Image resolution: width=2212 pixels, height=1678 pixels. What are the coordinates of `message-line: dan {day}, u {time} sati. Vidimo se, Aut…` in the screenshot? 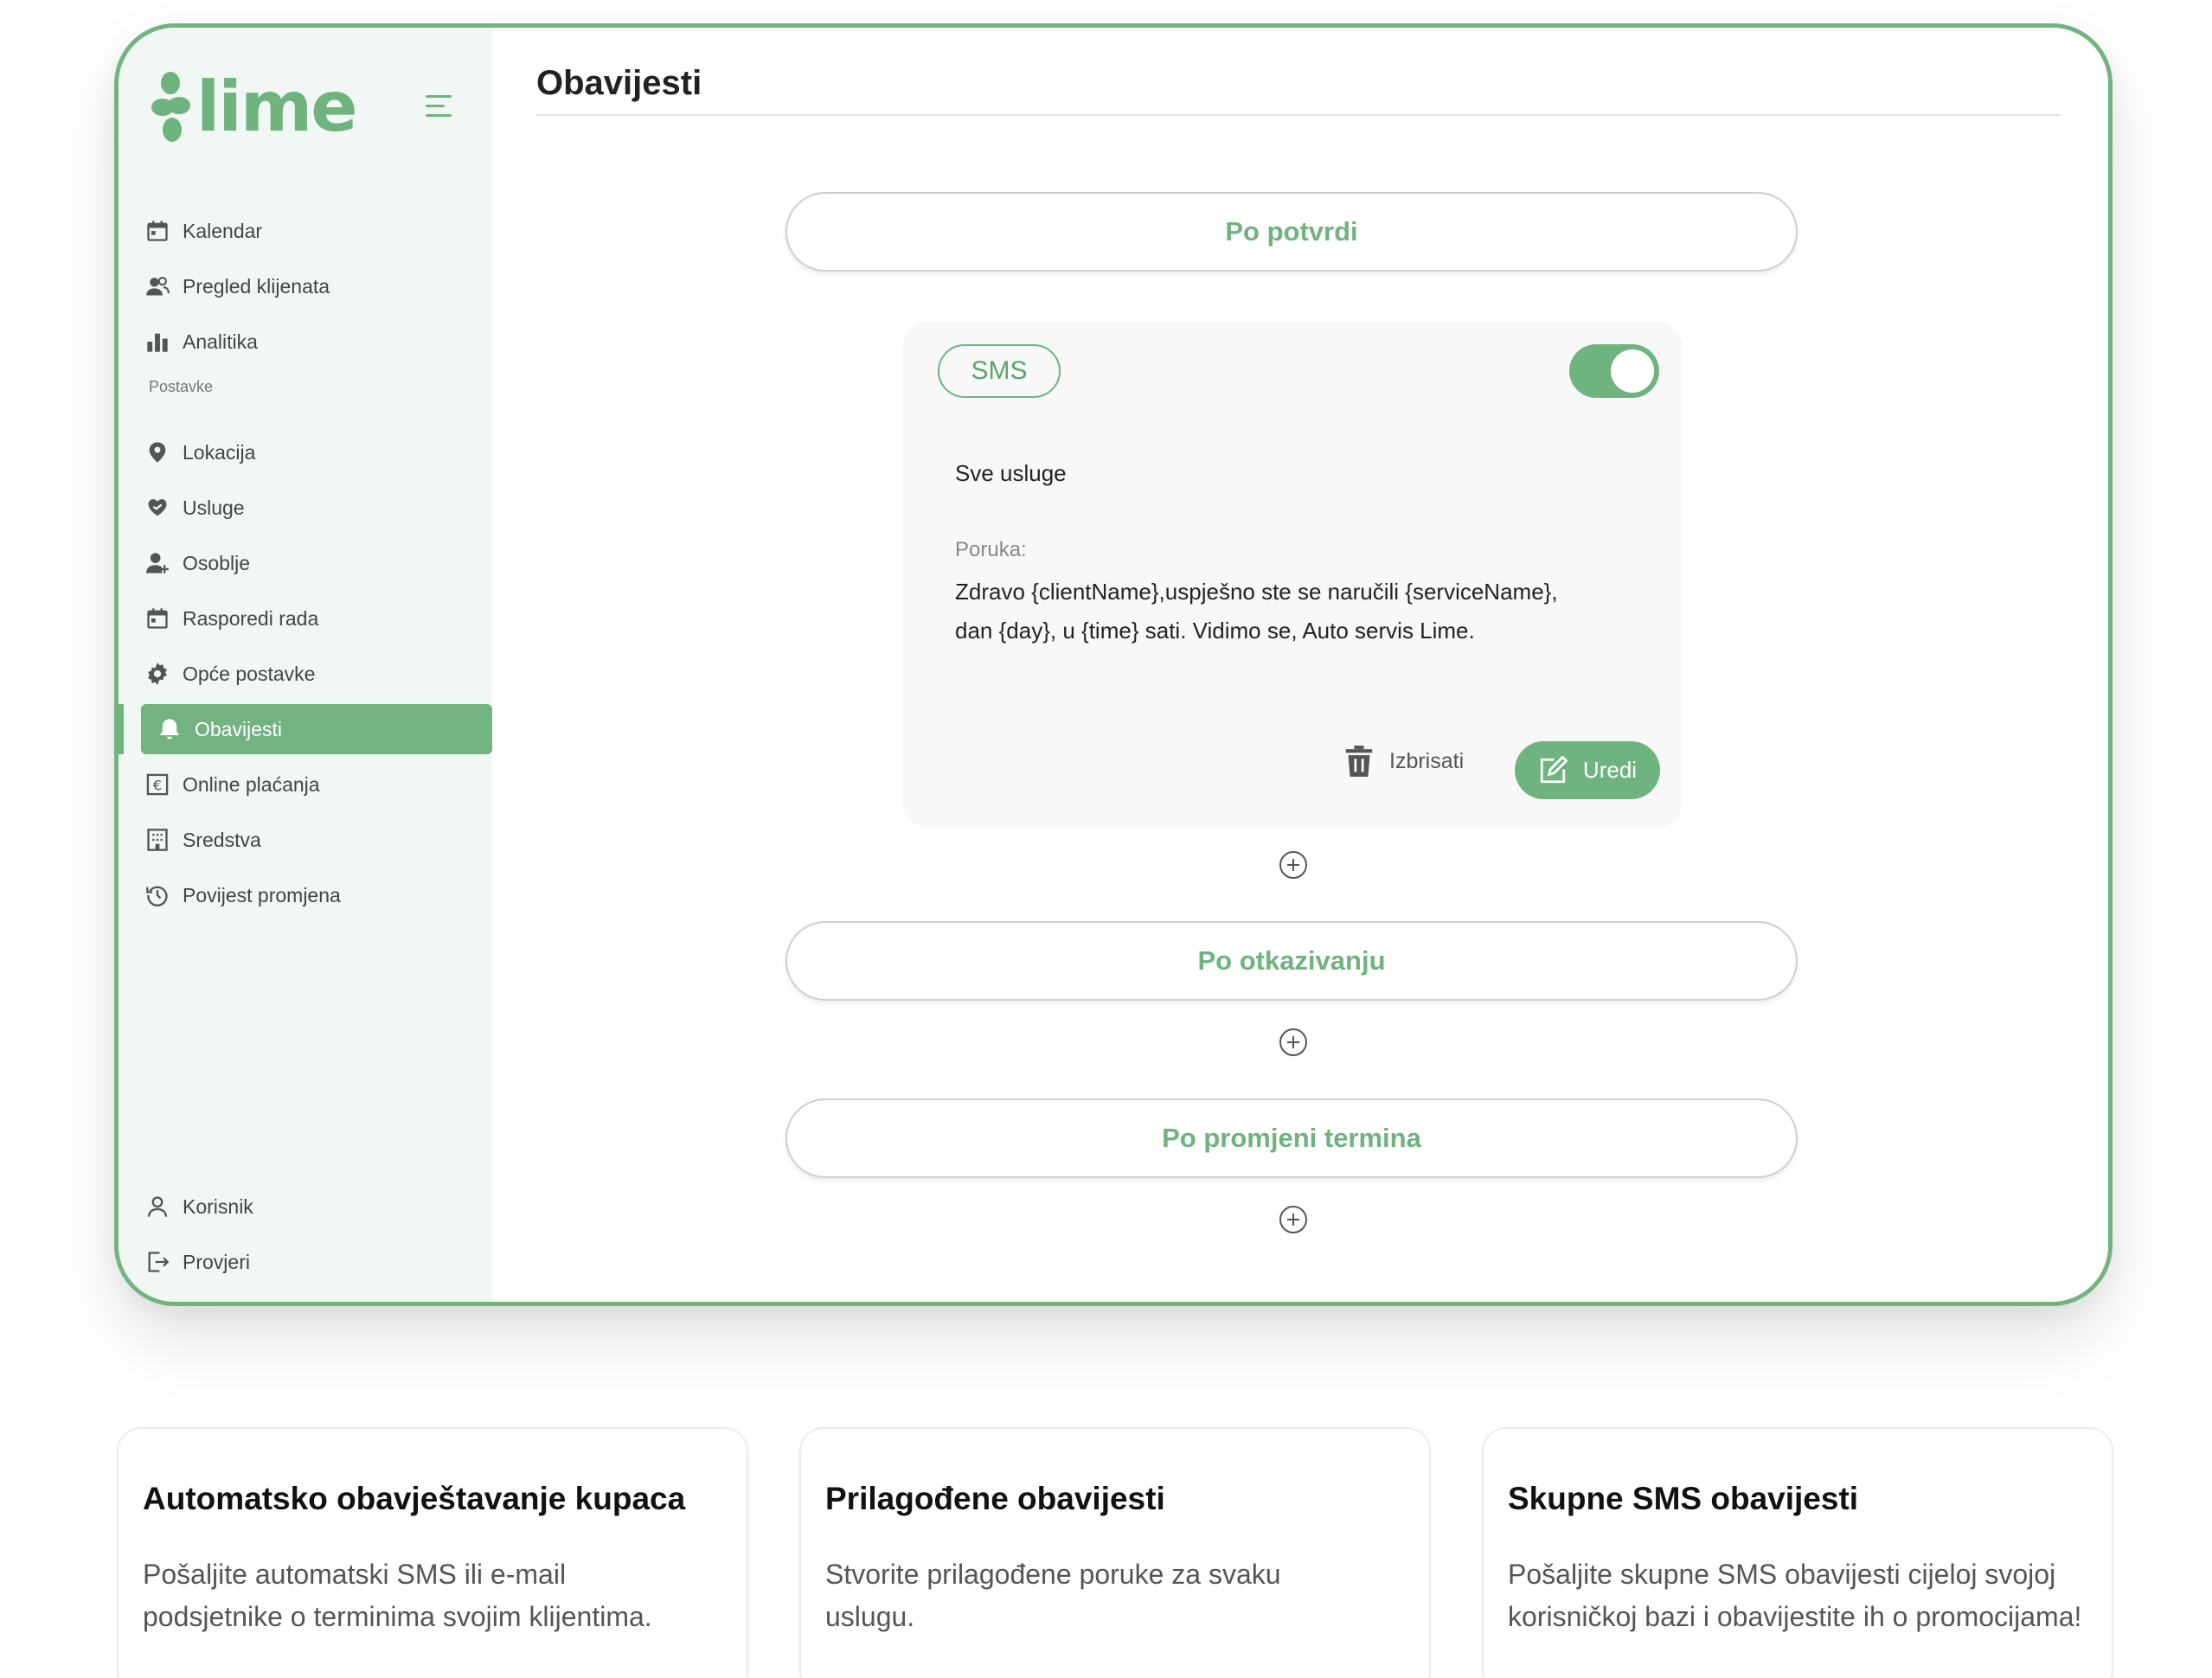 It's located at (1215, 631).